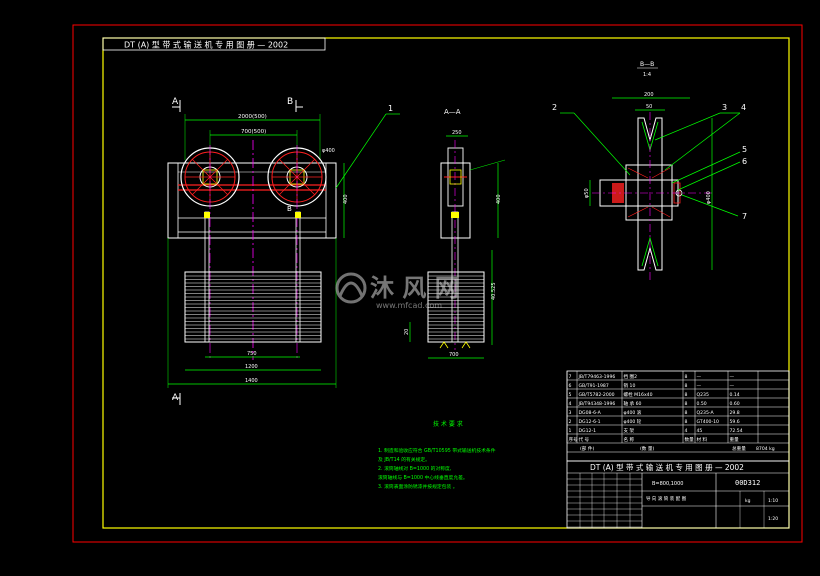  What do you see at coordinates (735, 413) in the screenshot?
I see `parts-cell: 29.8` at bounding box center [735, 413].